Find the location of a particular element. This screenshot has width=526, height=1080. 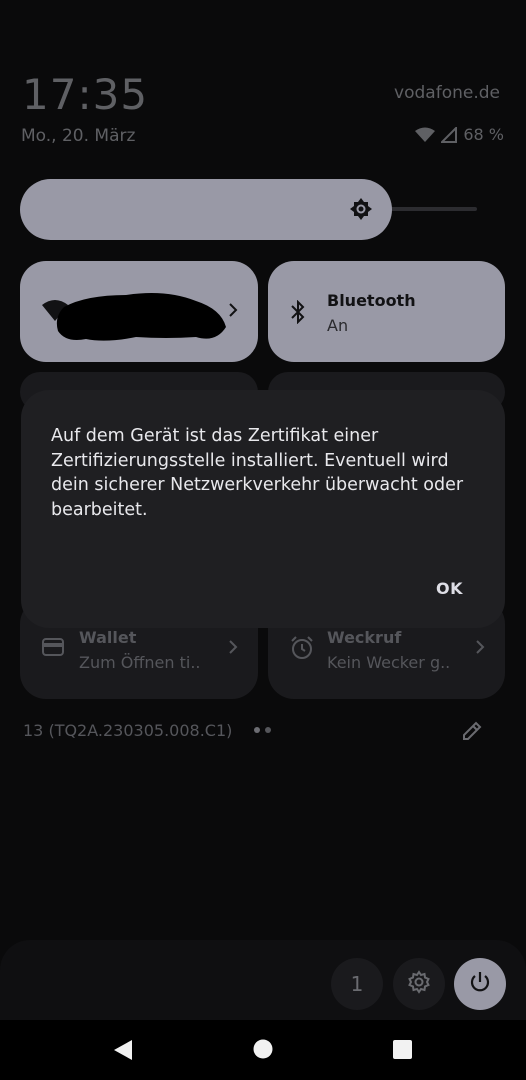

home-icon is located at coordinates (263, 1051).